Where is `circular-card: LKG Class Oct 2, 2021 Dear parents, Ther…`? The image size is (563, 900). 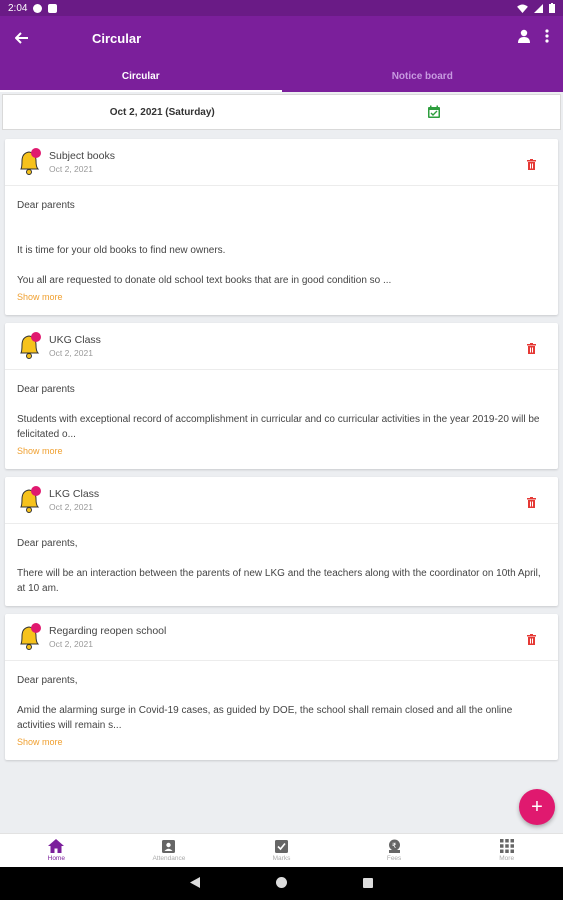 circular-card: LKG Class Oct 2, 2021 Dear parents, Ther… is located at coordinates (281, 541).